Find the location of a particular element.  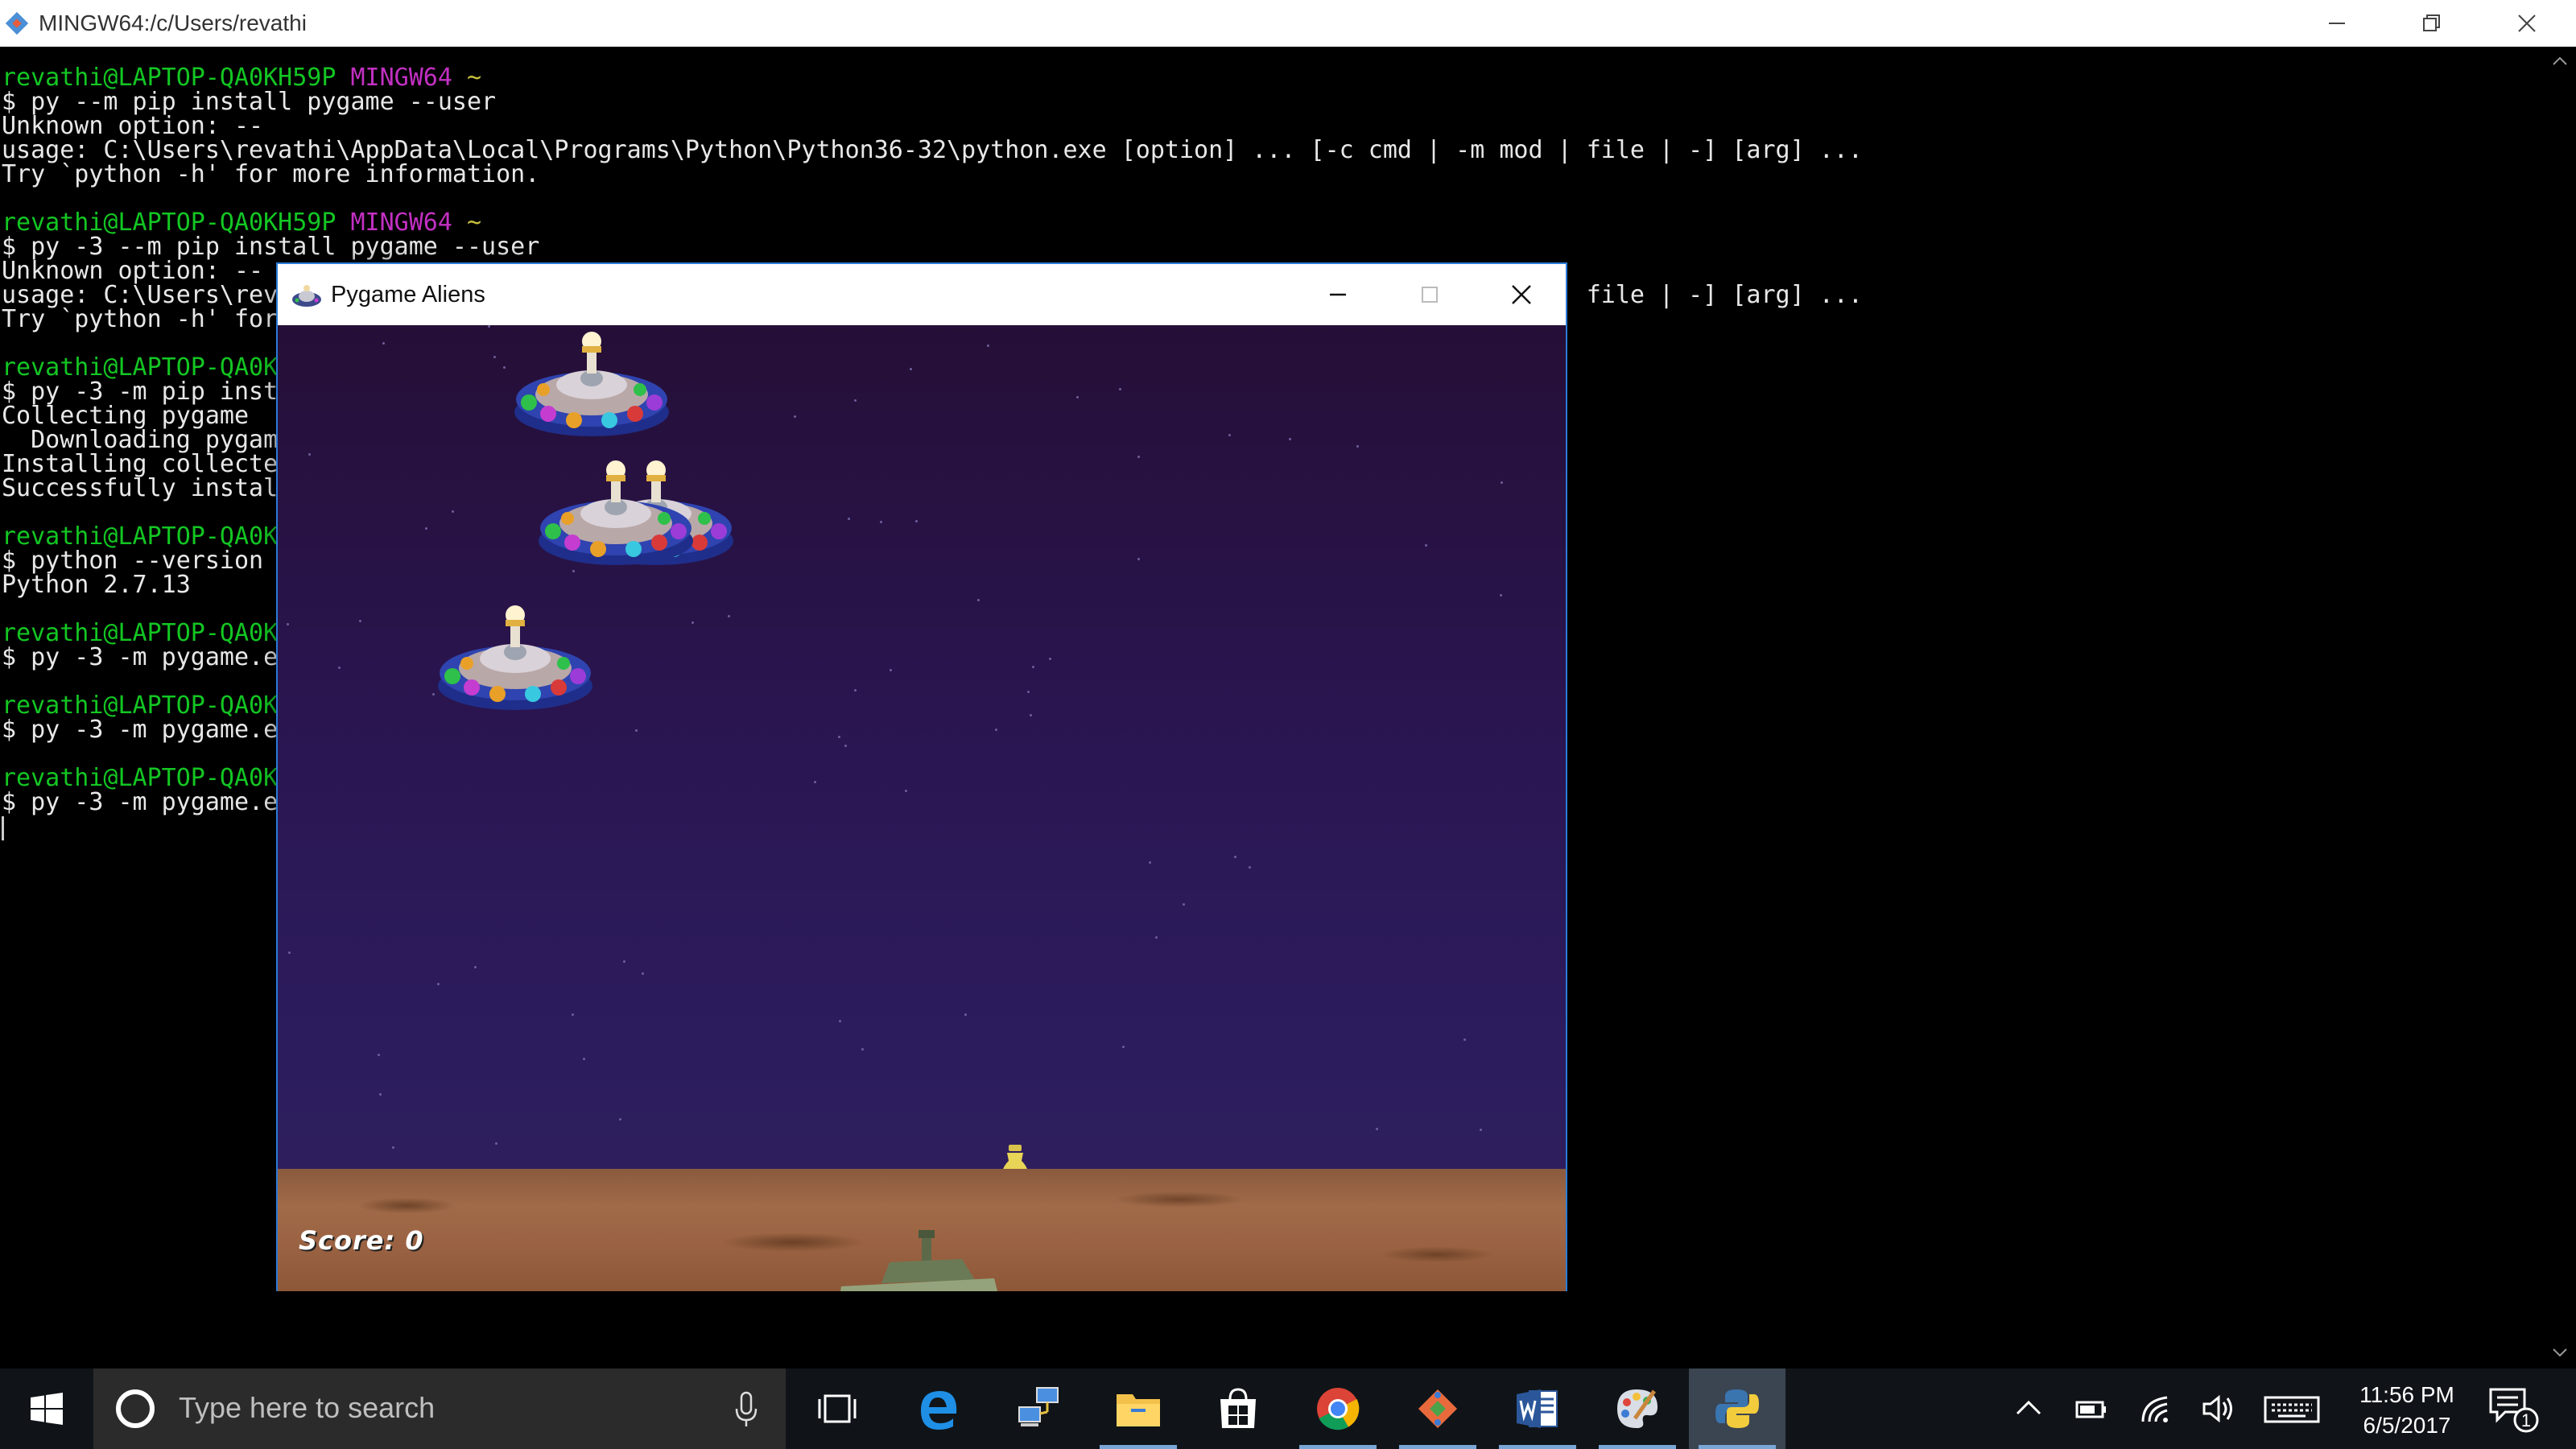

terminal-close-button is located at coordinates (2527, 23).